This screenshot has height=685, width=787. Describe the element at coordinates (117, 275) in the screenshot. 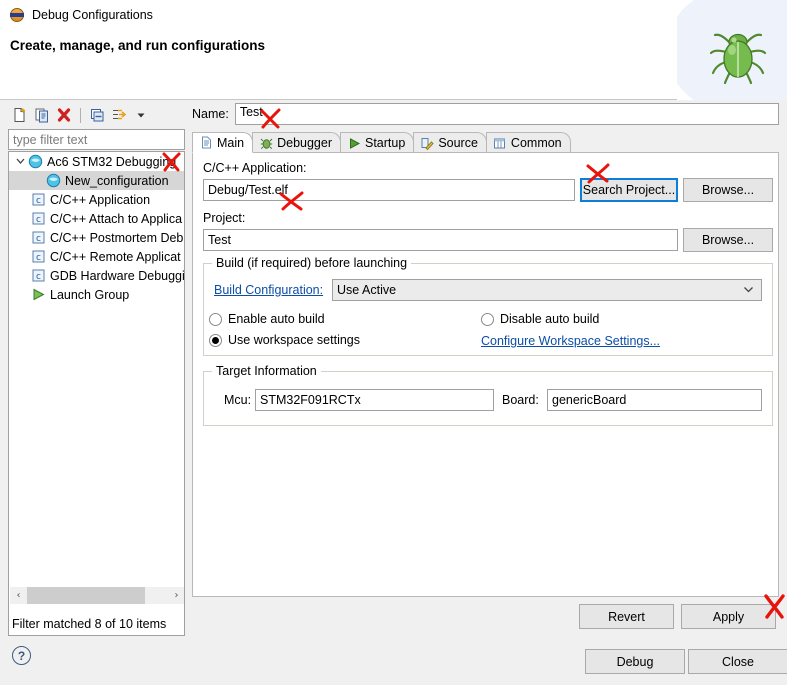

I see `tree-item-label: GDB Hardware Debuggin` at that location.